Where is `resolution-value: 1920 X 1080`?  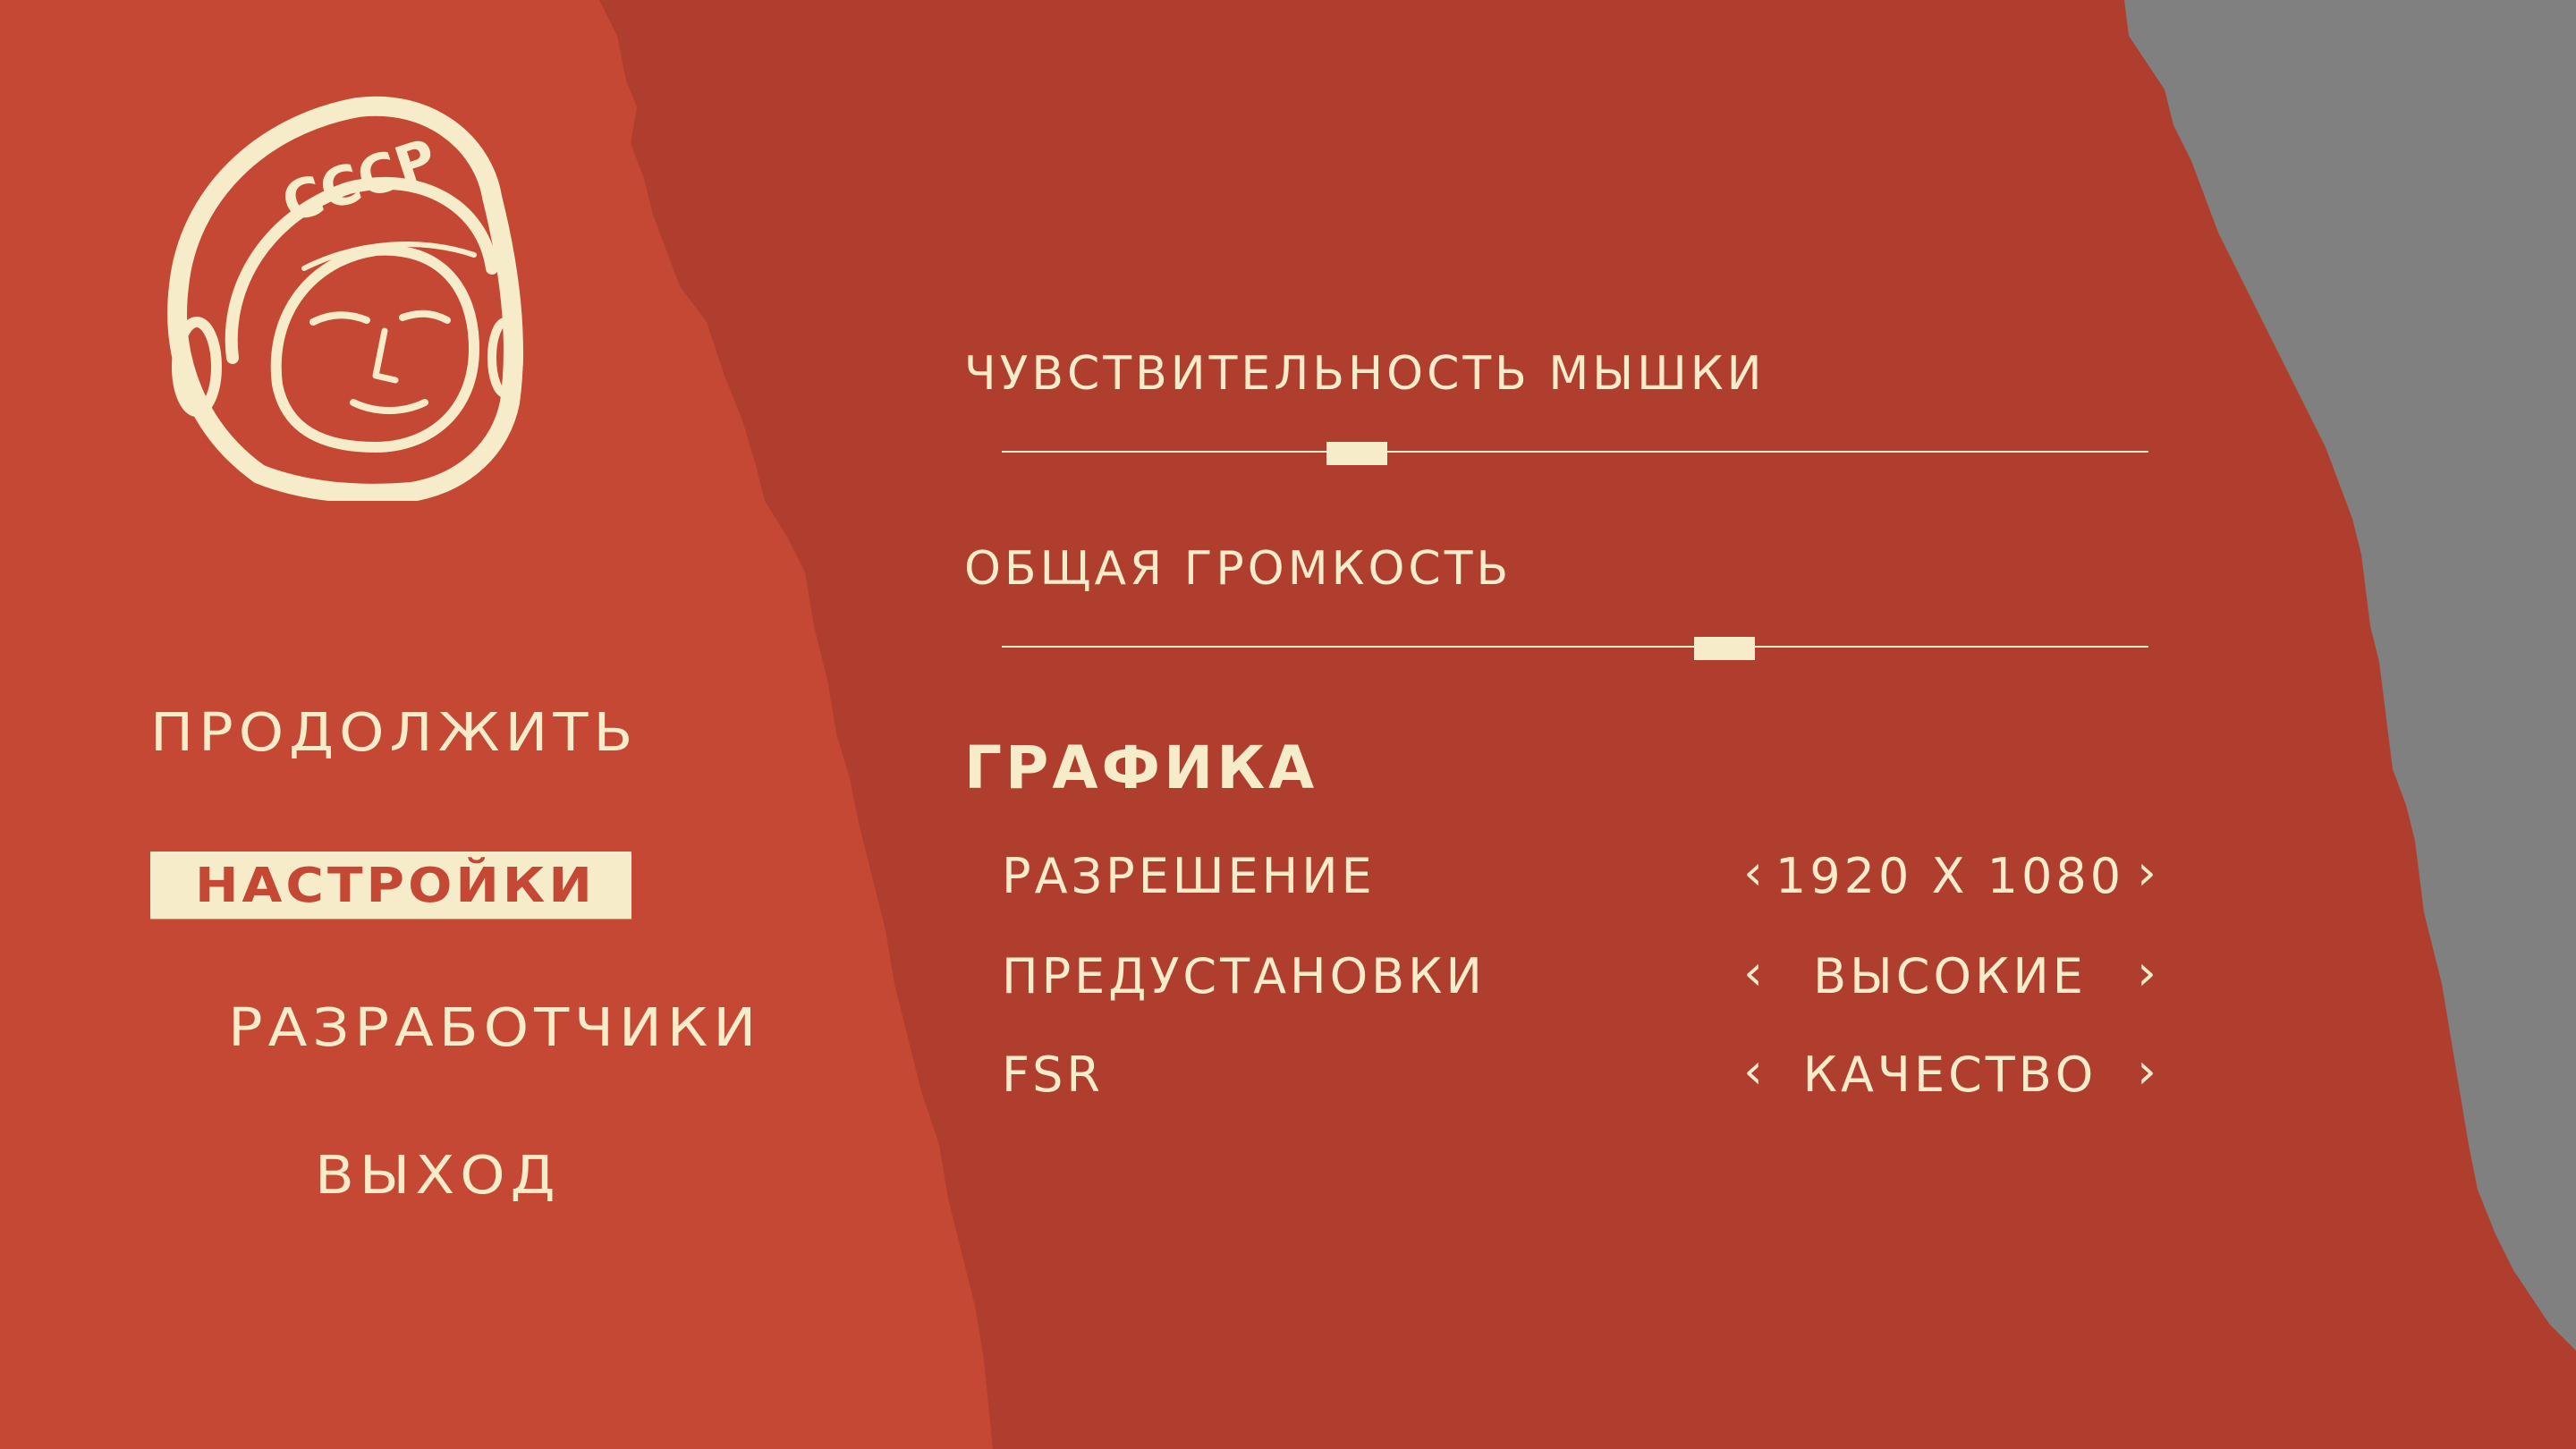 resolution-value: 1920 X 1080 is located at coordinates (1950, 876).